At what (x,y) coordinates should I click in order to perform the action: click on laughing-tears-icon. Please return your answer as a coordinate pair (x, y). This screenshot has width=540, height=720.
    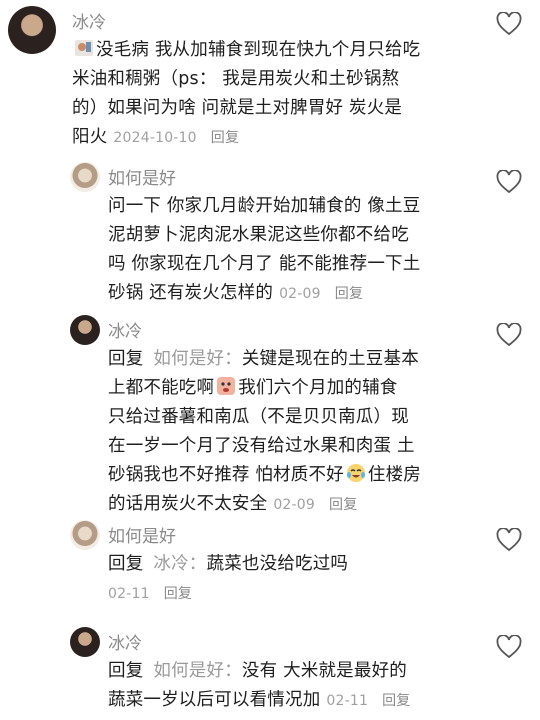
    Looking at the image, I should click on (355, 473).